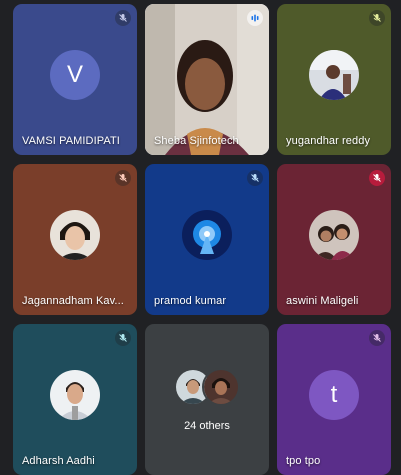 The height and width of the screenshot is (475, 401). I want to click on participant-name: aswini Maligeli, so click(322, 301).